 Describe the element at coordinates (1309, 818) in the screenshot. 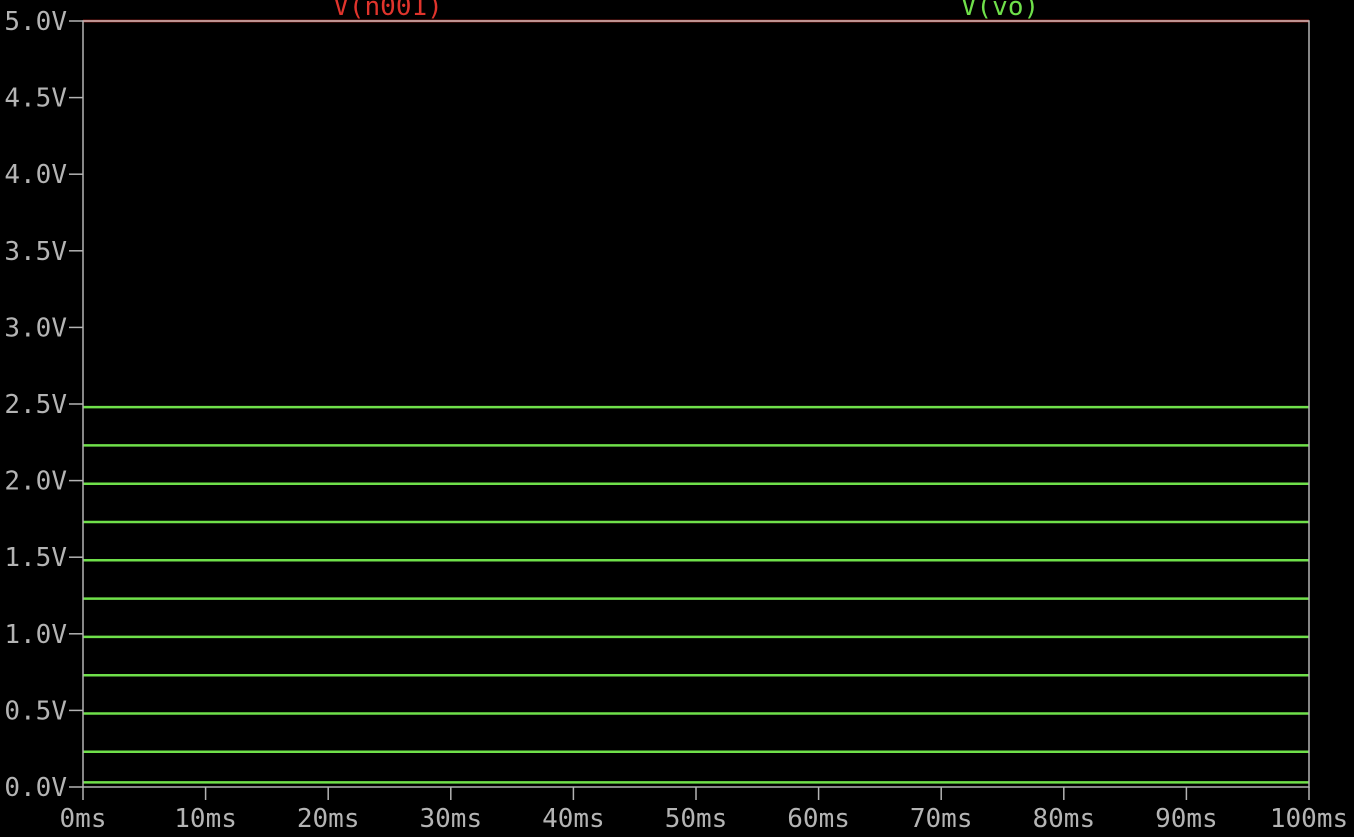

I see `x-tick-label: 100ms` at that location.